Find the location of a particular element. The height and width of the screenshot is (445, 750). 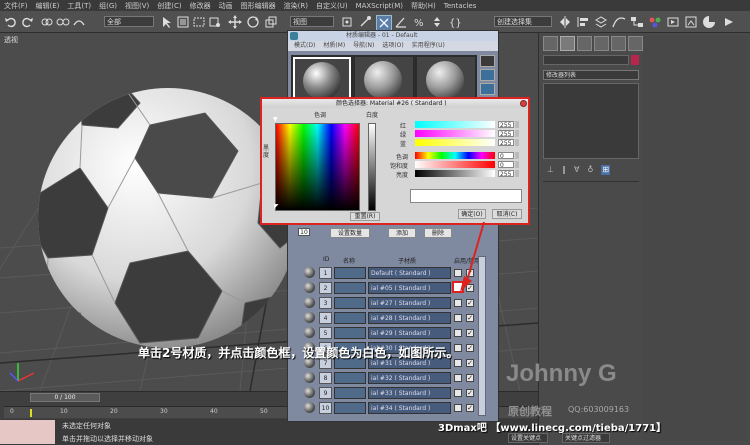

menu-customize: 自定义(U) is located at coordinates (332, 6).